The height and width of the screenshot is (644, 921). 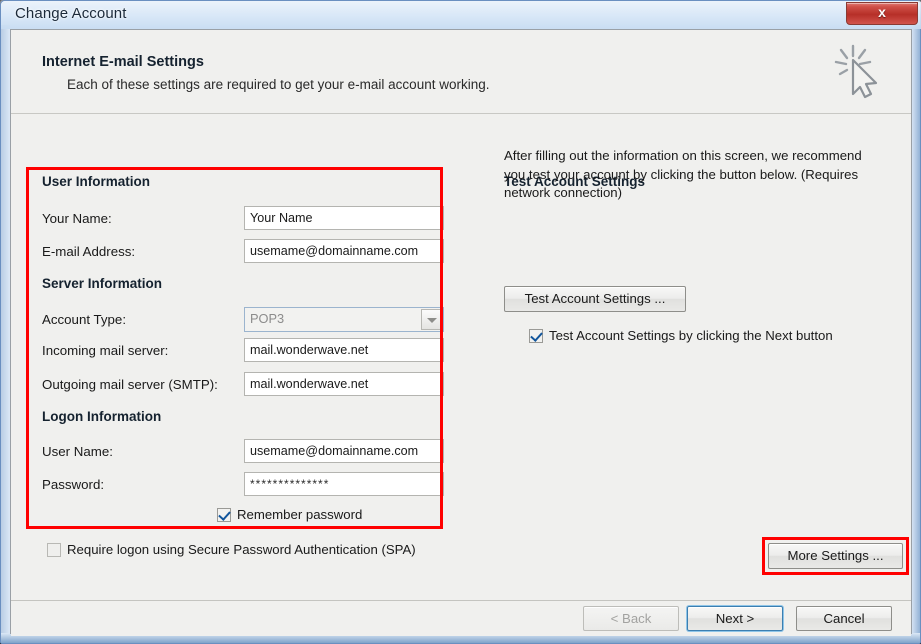 I want to click on label-outgoing-mail-server: Outgoing mail server (SMTP):, so click(x=130, y=384).